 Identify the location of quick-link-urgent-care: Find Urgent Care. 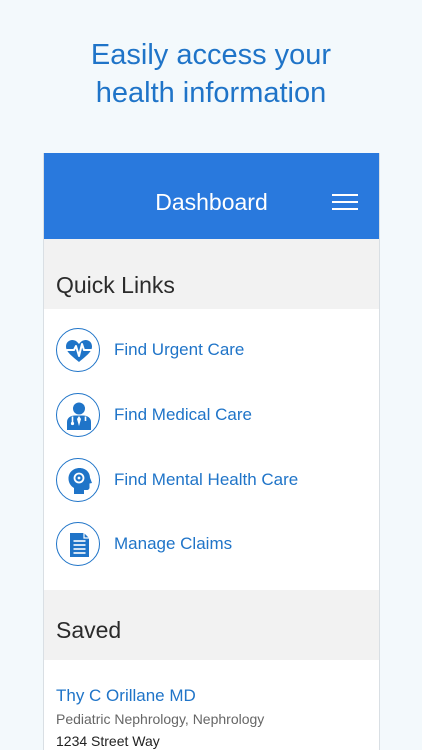
(211, 352).